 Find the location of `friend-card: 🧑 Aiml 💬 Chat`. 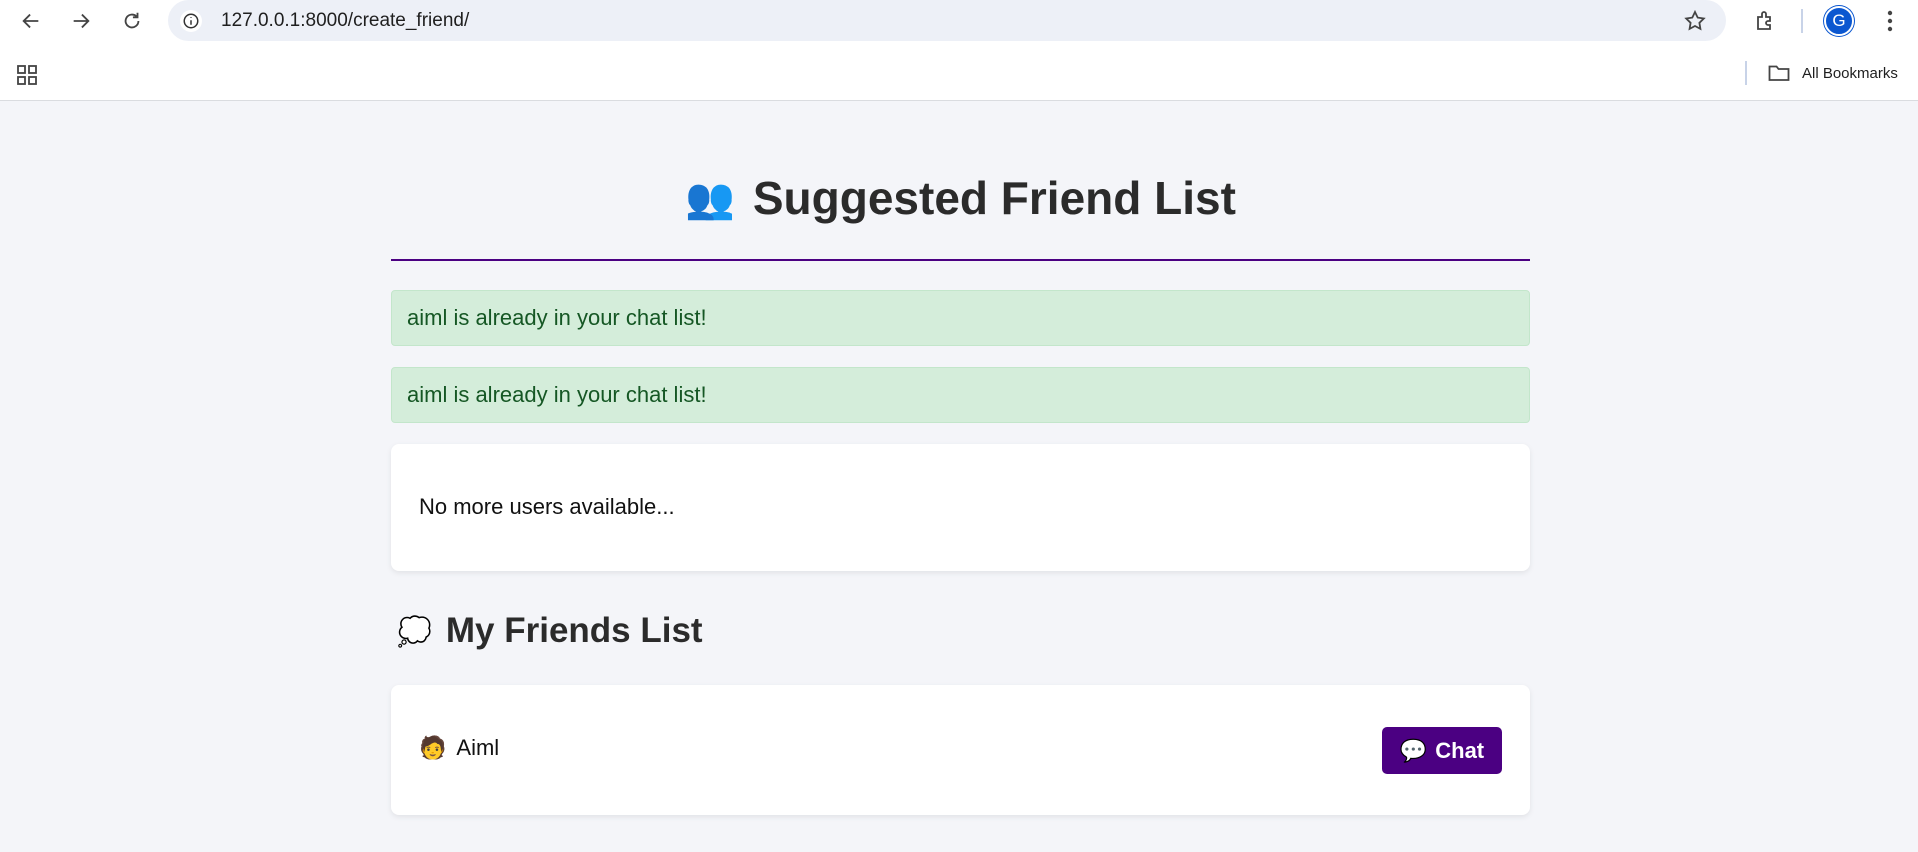

friend-card: 🧑 Aiml 💬 Chat is located at coordinates (960, 750).